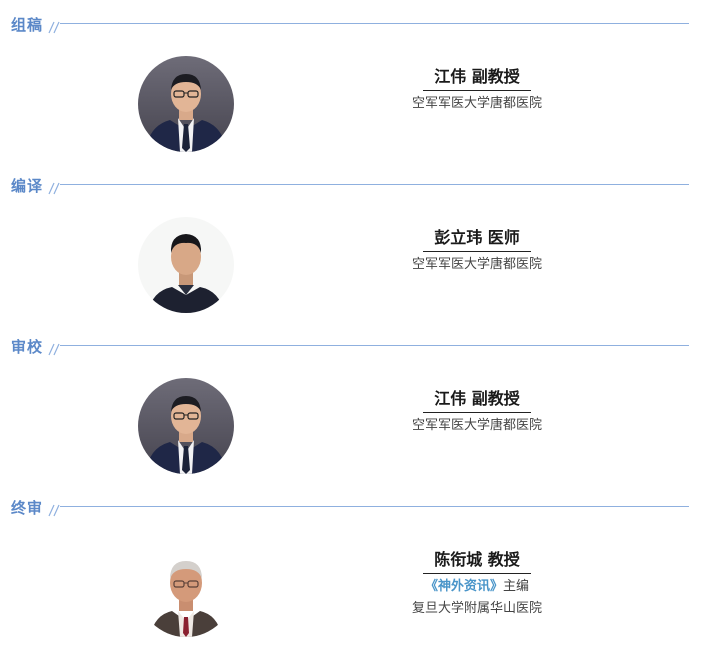 Image resolution: width=710 pixels, height=649 pixels. I want to click on section-heading: 组稿, so click(27, 25).